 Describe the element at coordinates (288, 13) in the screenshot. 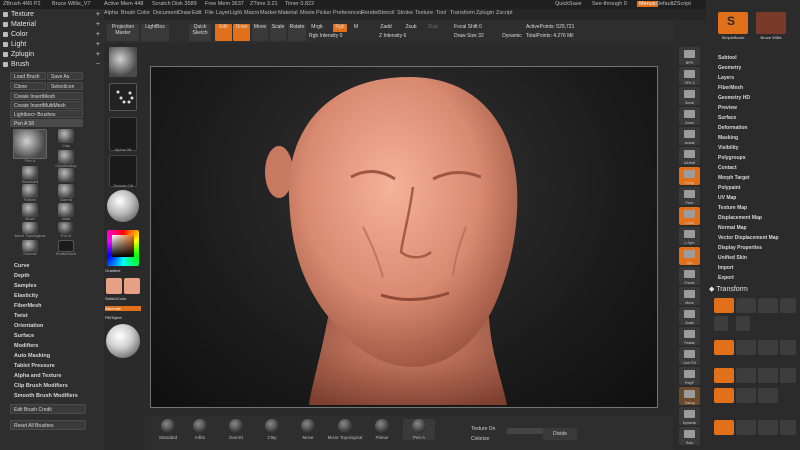

I see `menu-material: Material` at that location.